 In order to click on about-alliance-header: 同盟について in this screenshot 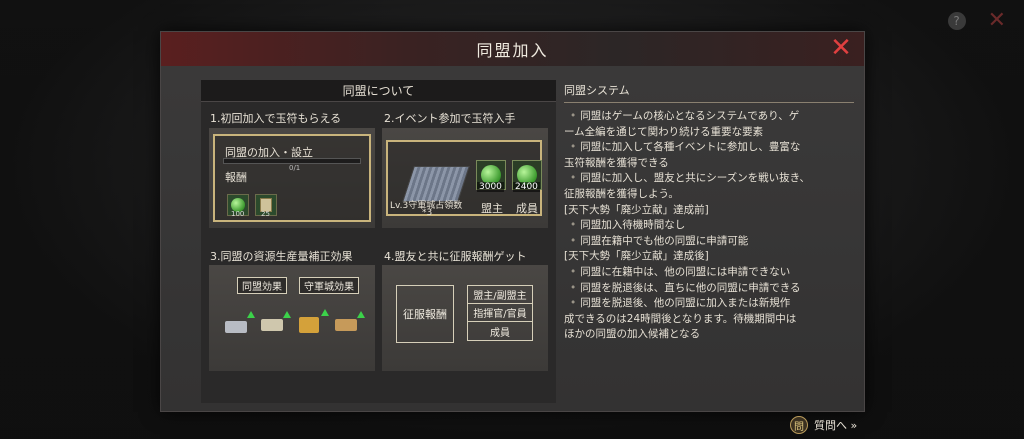, I will do `click(378, 91)`.